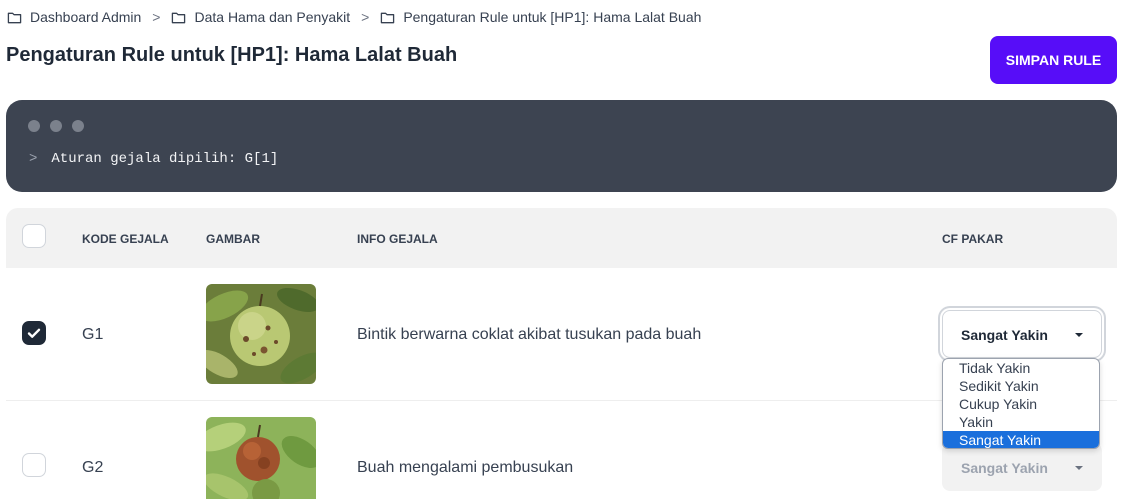 The height and width of the screenshot is (499, 1122). I want to click on save-rule-button: SIMPAN RULE, so click(1053, 60).